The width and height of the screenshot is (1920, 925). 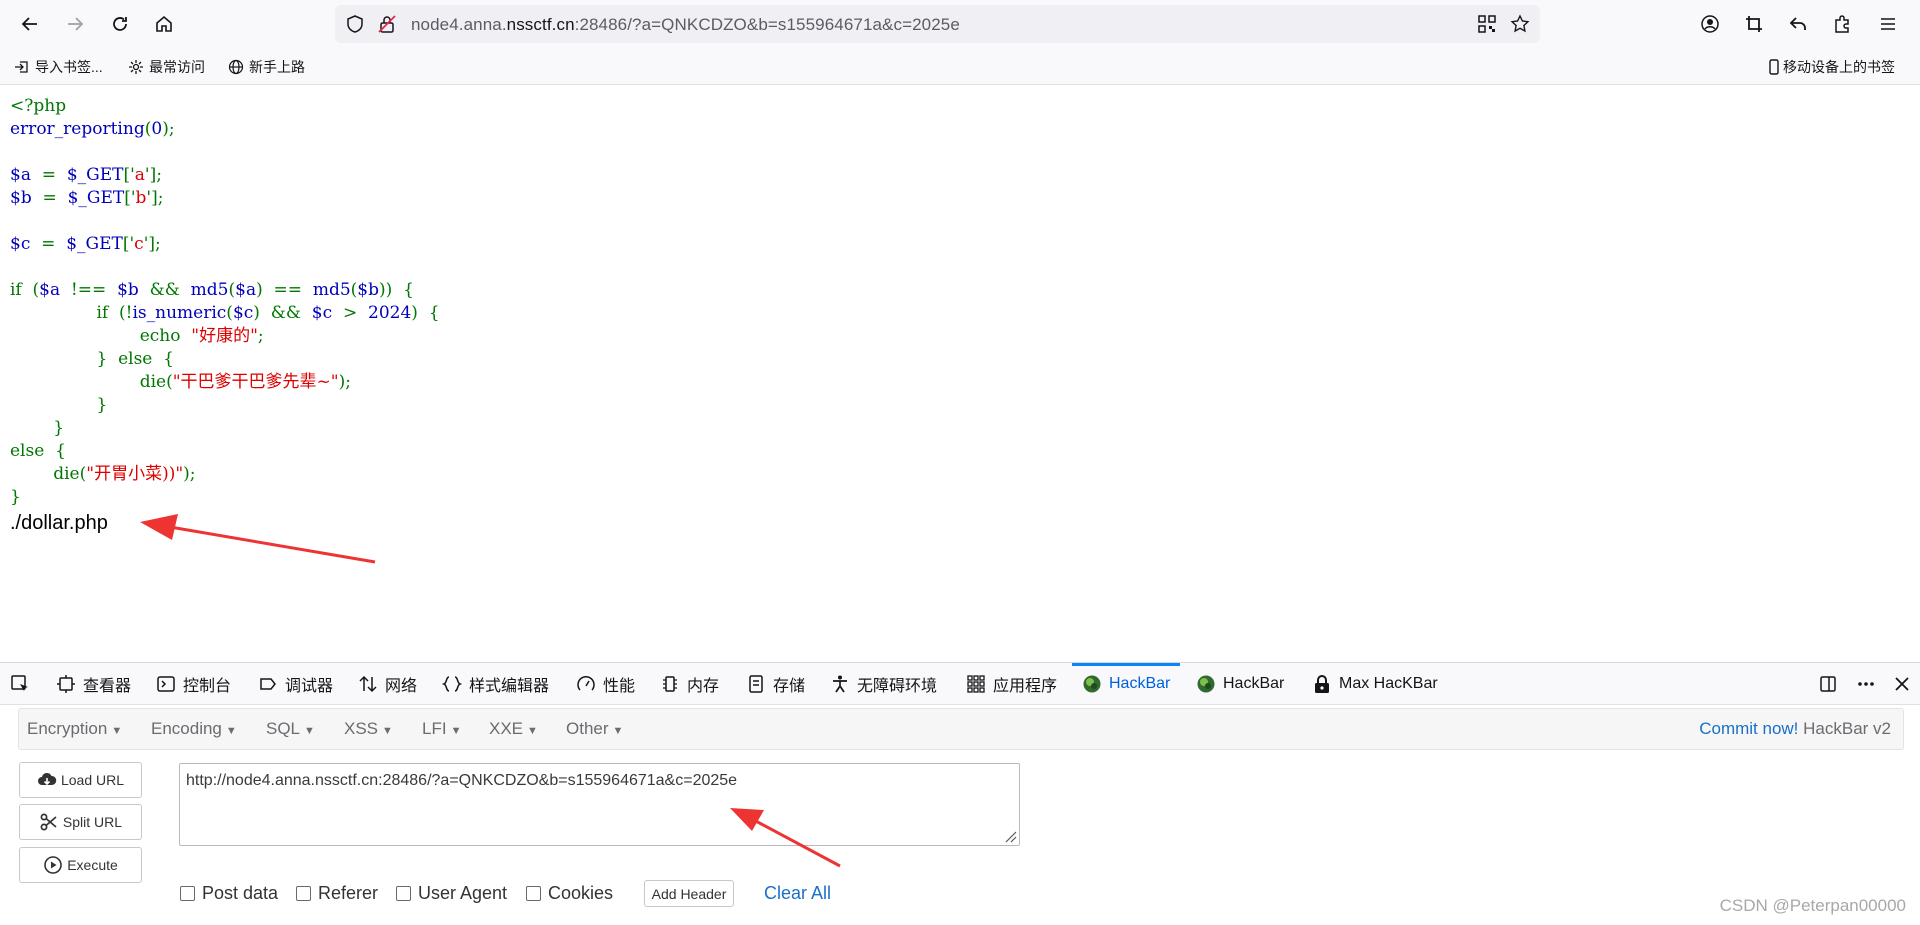 I want to click on add-header-button: Add Header, so click(x=689, y=893).